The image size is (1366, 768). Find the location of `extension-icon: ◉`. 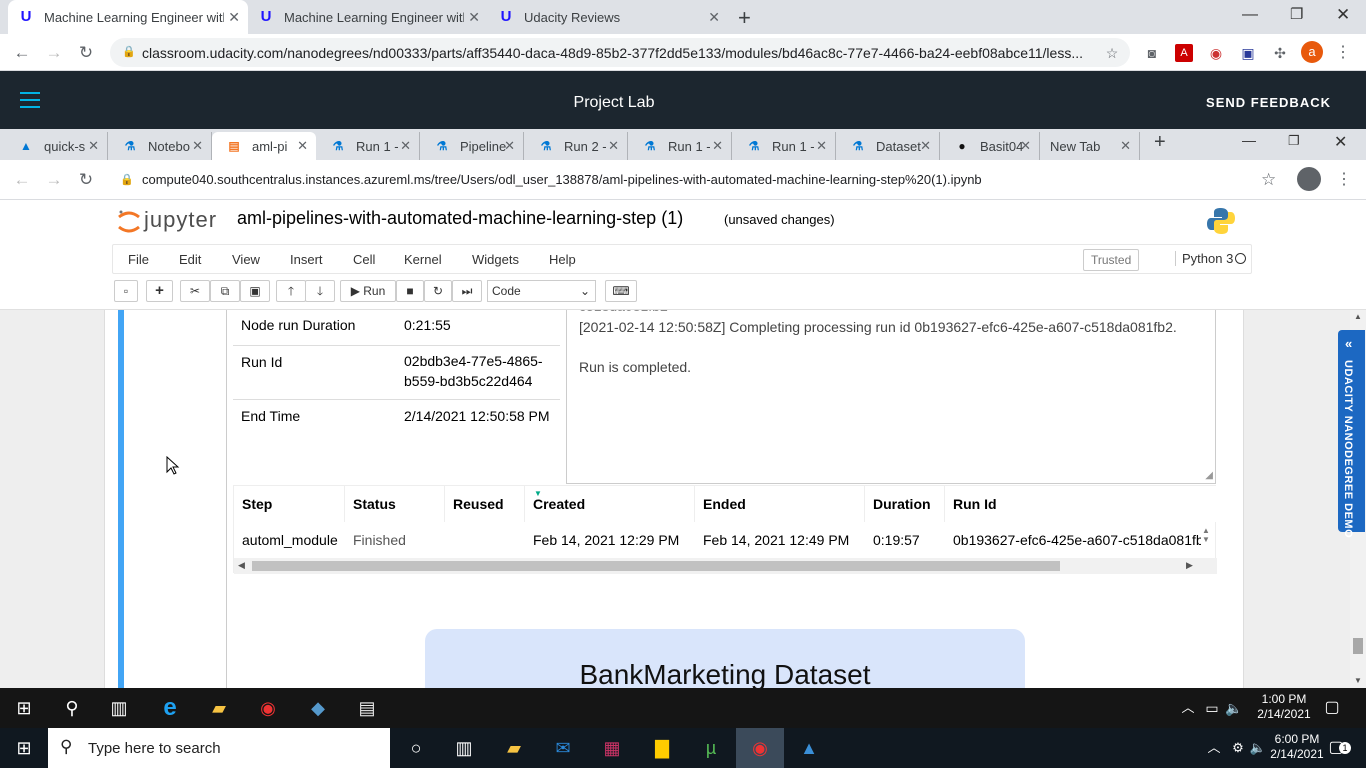

extension-icon: ◉ is located at coordinates (1216, 53).